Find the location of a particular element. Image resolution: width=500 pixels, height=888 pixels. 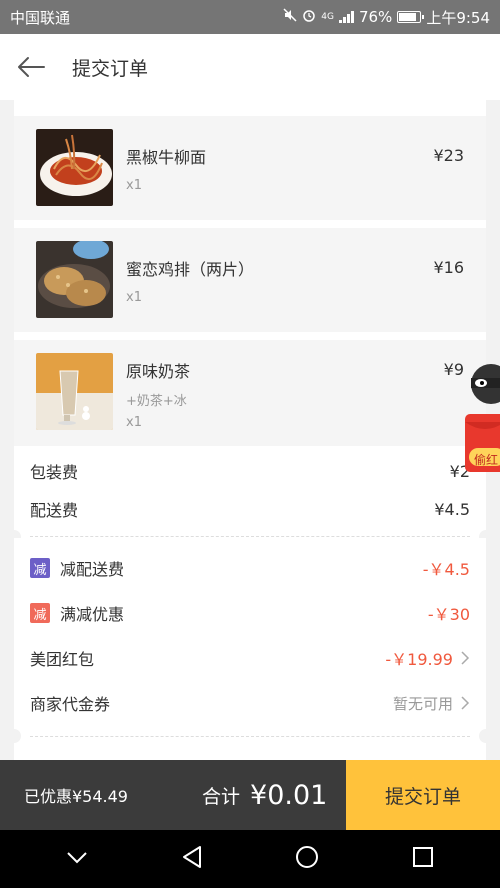

voucher-row: 商家代金券 暂无可用 is located at coordinates (250, 703).